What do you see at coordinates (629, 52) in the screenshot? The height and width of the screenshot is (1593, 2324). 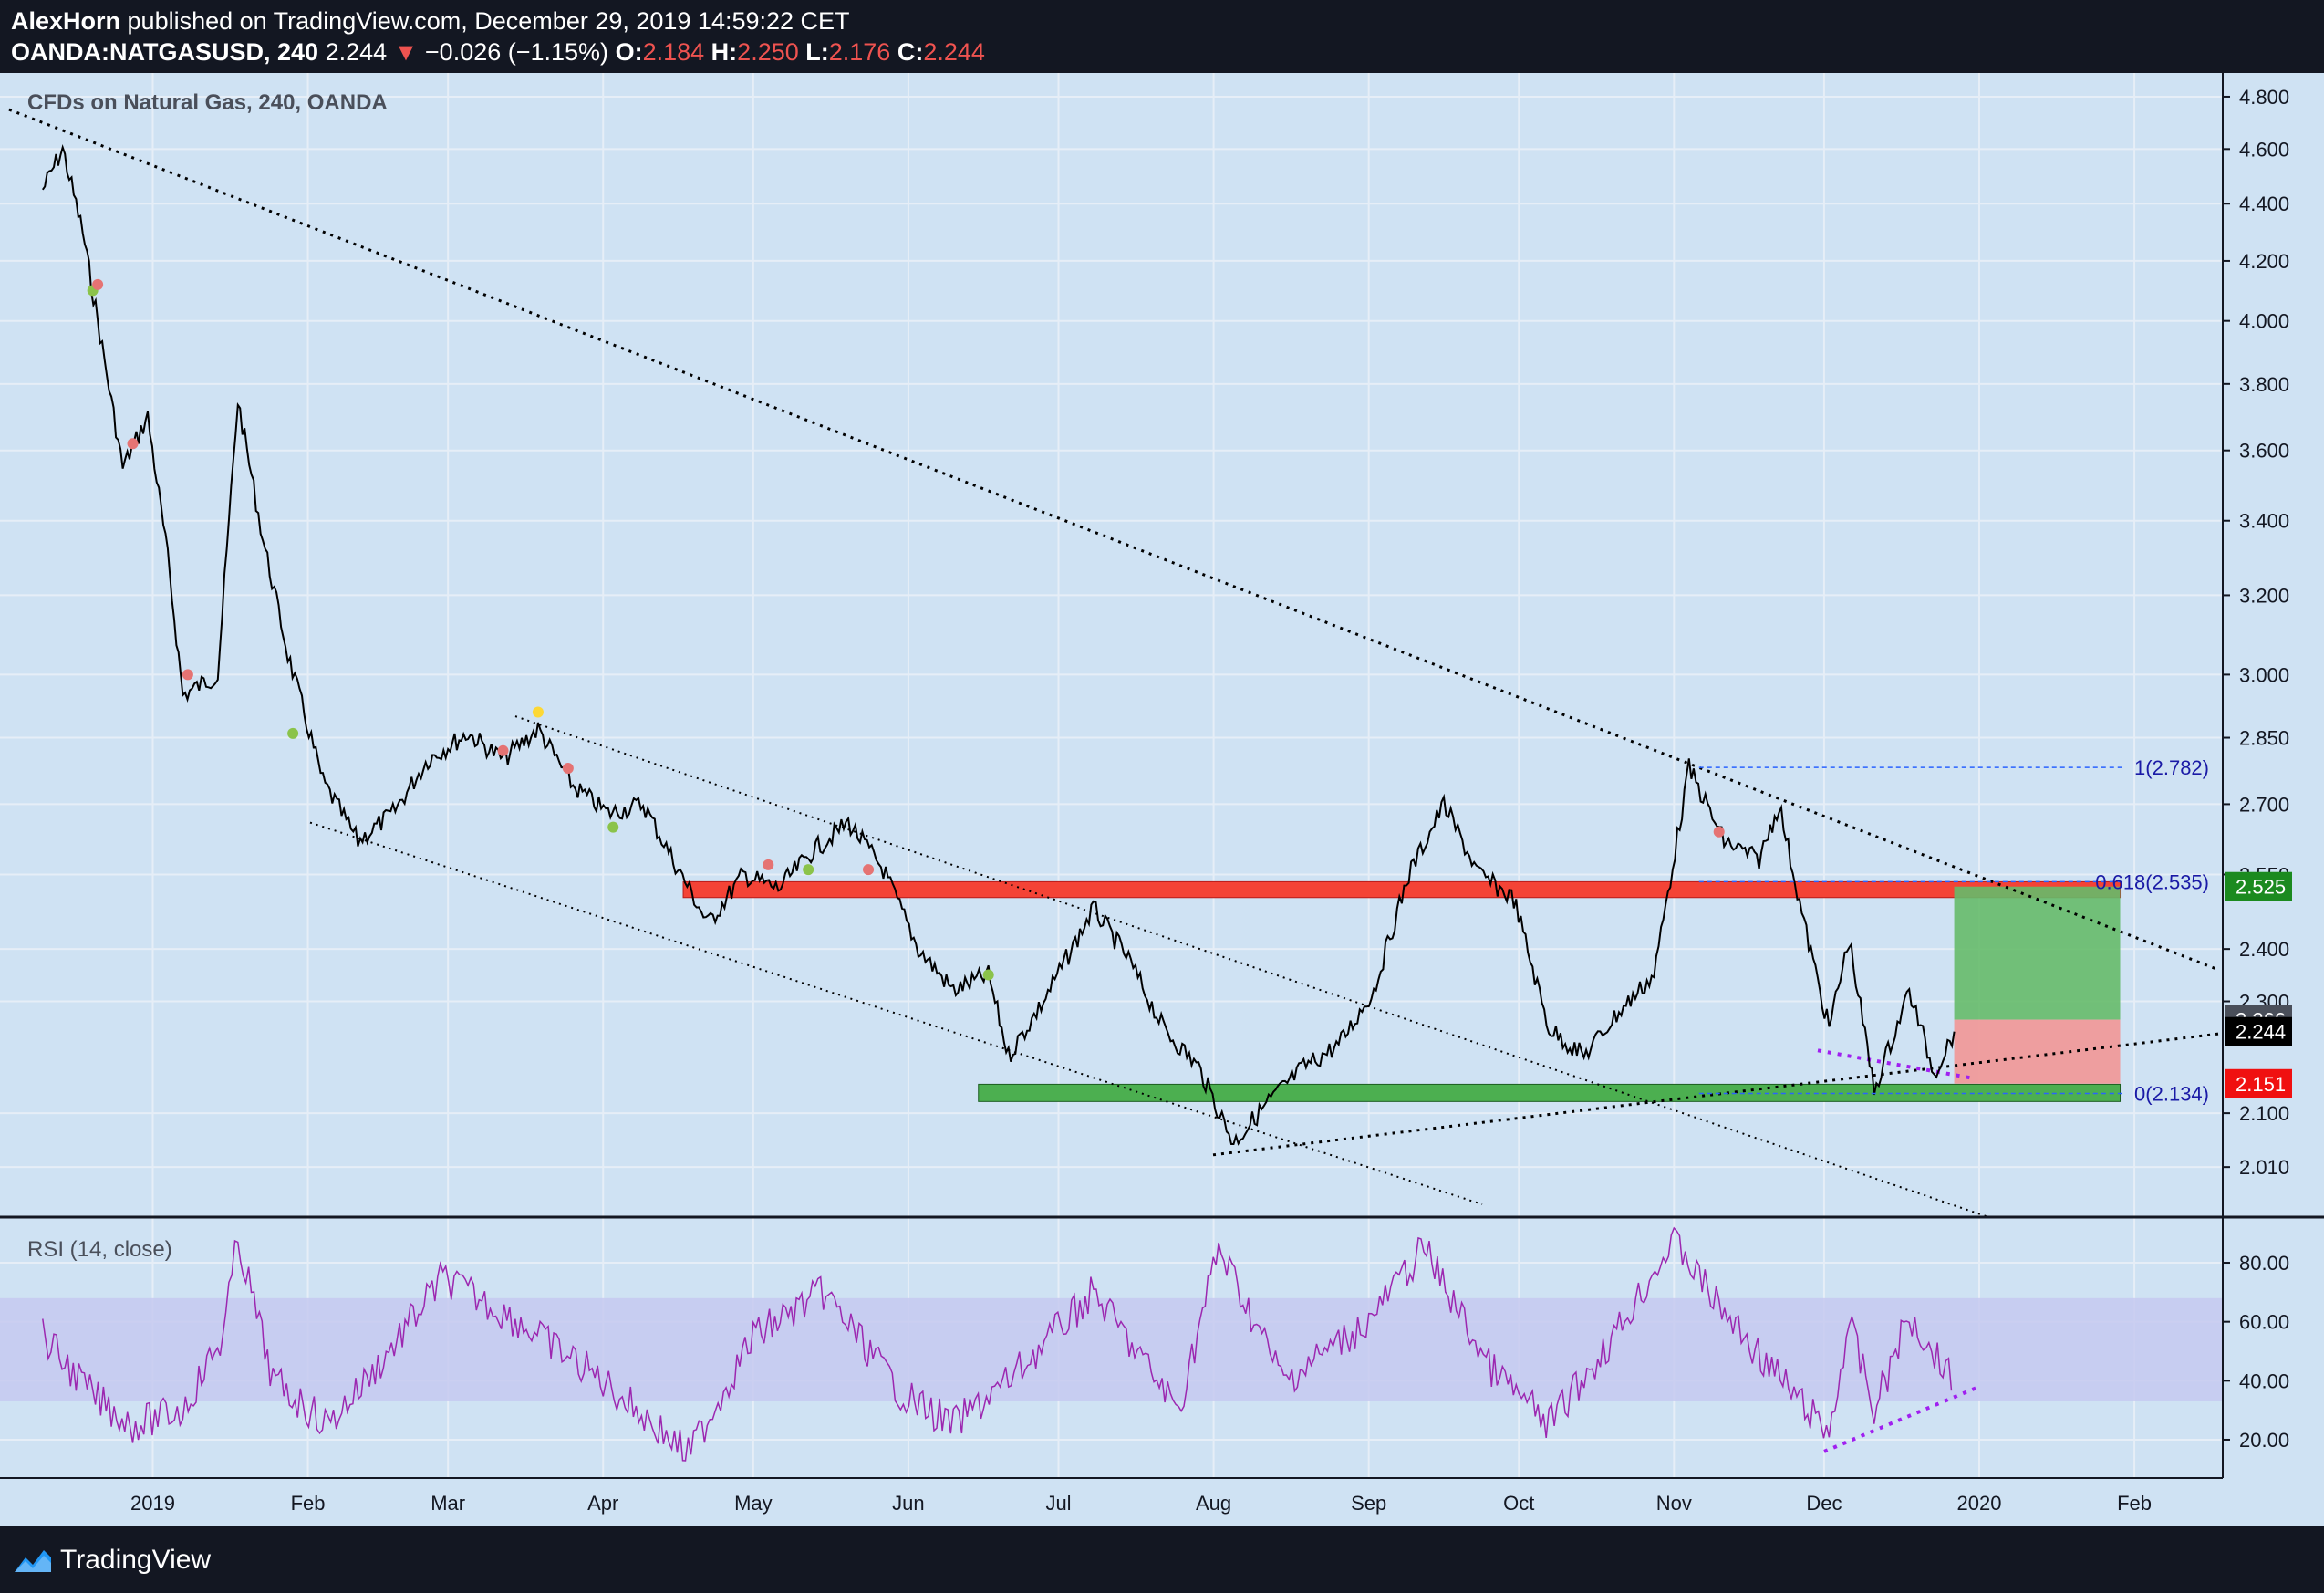 I see `open-label: O:` at bounding box center [629, 52].